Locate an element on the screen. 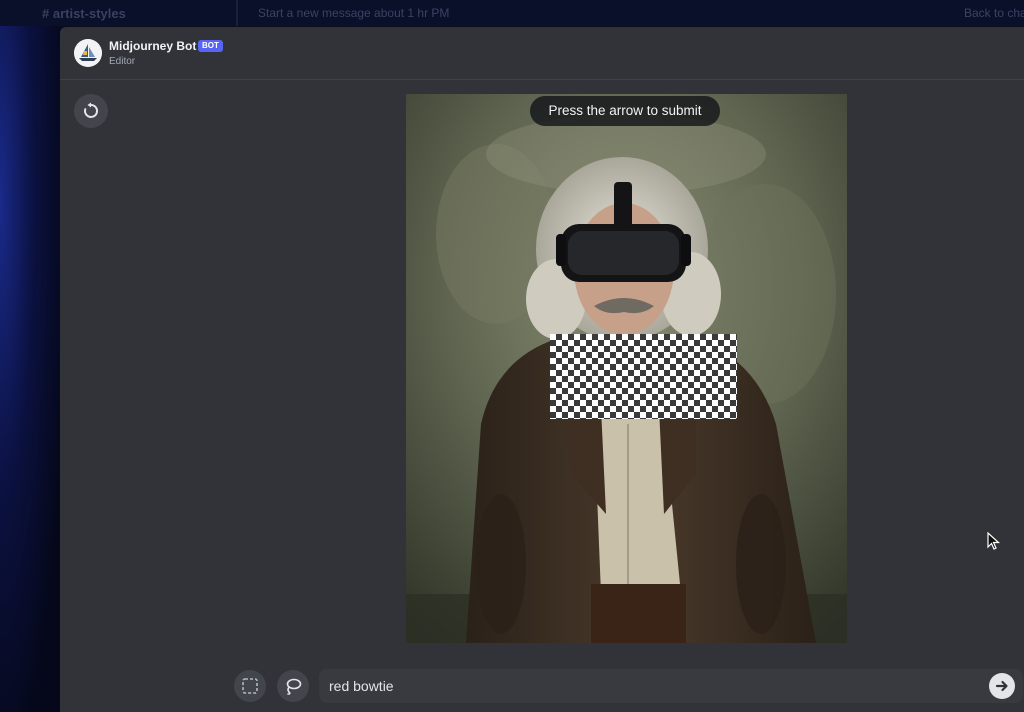  modal-header: Midjourney Bot BOT Editor is located at coordinates (542, 53).